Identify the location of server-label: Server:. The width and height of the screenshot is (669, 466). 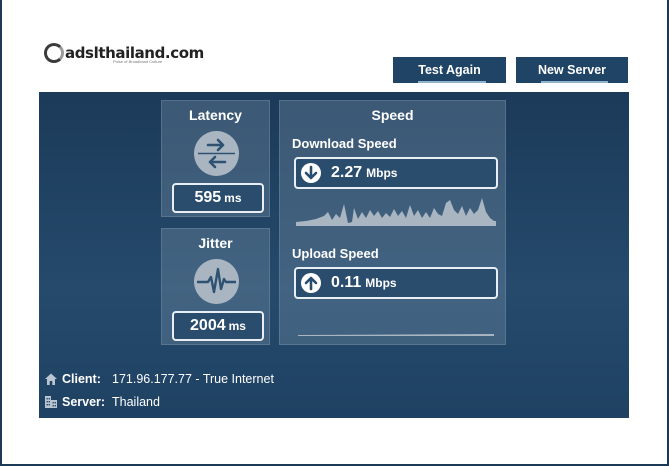
(84, 402).